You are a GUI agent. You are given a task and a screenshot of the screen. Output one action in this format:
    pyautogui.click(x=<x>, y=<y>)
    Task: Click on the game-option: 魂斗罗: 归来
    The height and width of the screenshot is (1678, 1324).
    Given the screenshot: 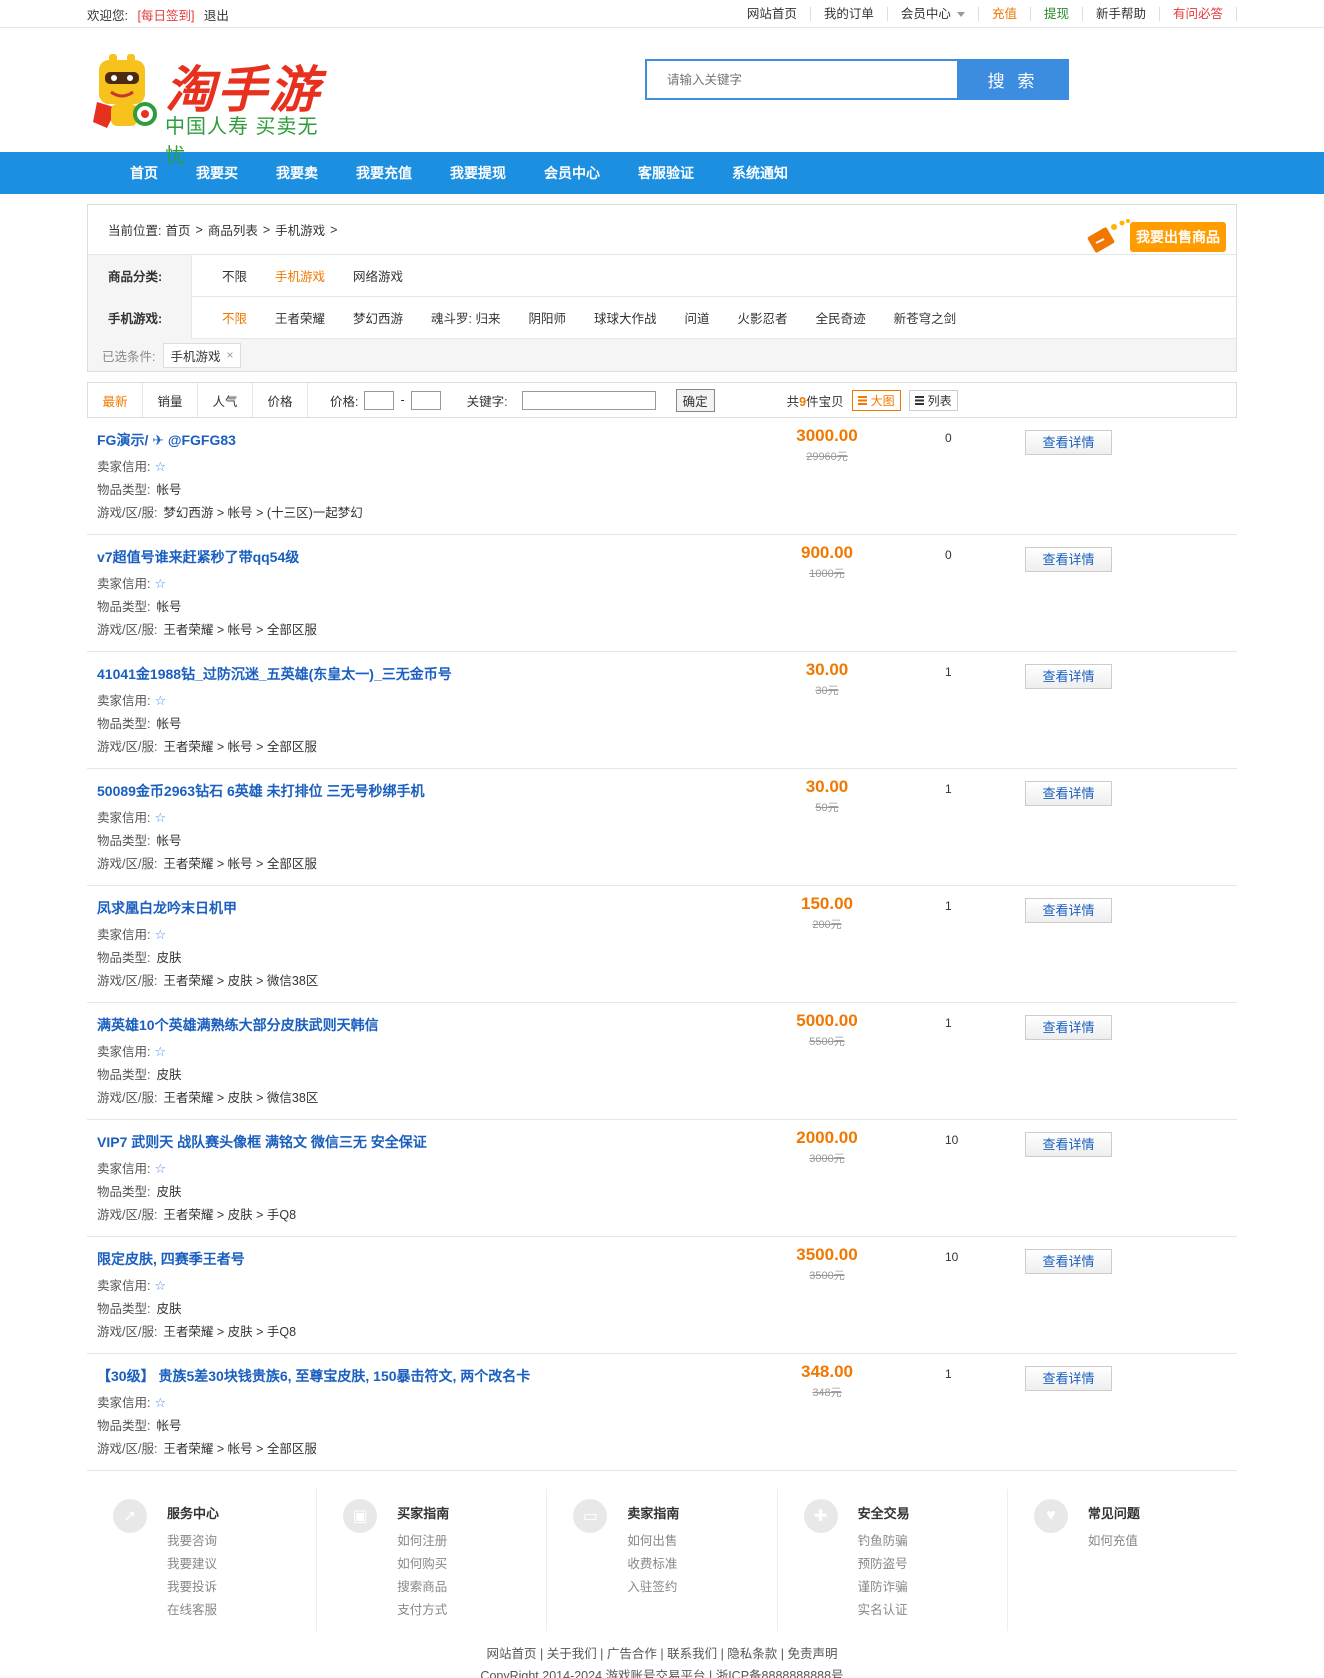 What is the action you would take?
    pyautogui.click(x=465, y=317)
    